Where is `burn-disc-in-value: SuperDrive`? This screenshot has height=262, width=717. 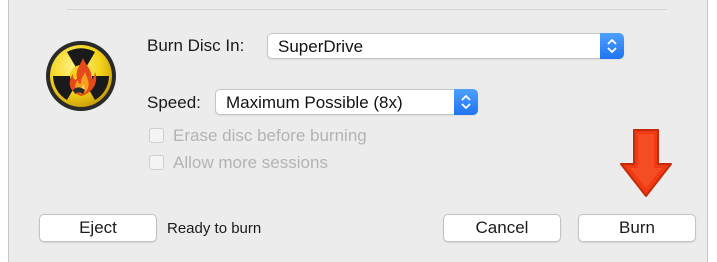 burn-disc-in-value: SuperDrive is located at coordinates (321, 46).